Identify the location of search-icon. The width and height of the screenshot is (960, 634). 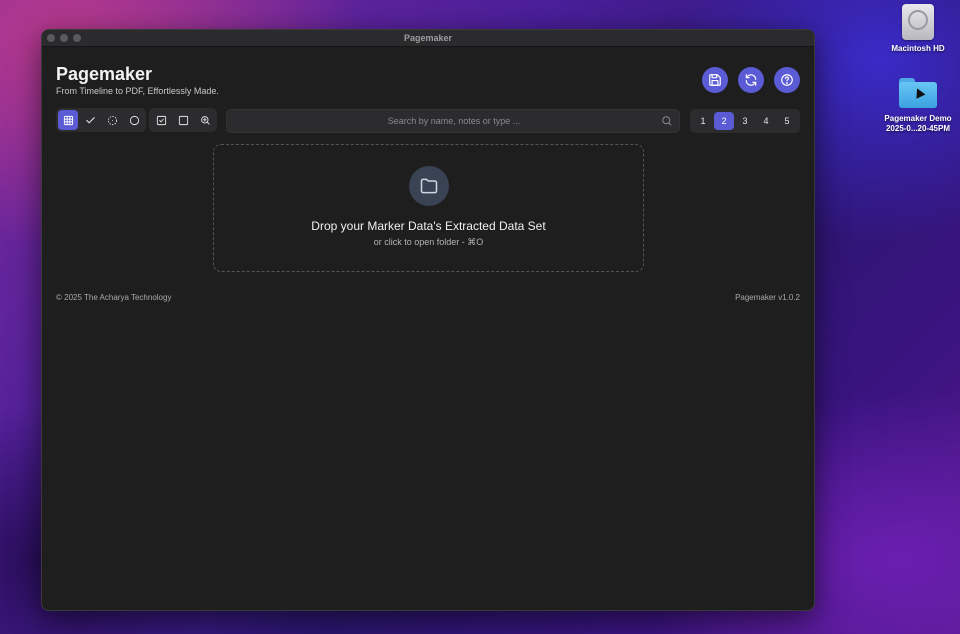
(667, 121).